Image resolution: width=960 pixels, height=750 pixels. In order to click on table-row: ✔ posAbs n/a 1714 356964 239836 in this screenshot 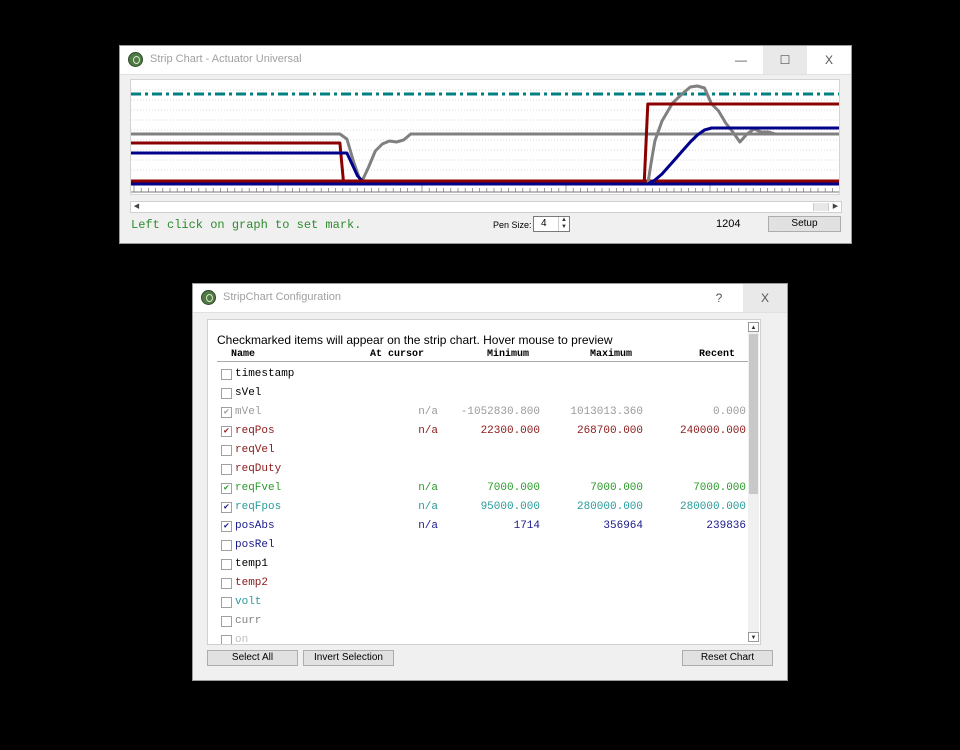, I will do `click(484, 527)`.